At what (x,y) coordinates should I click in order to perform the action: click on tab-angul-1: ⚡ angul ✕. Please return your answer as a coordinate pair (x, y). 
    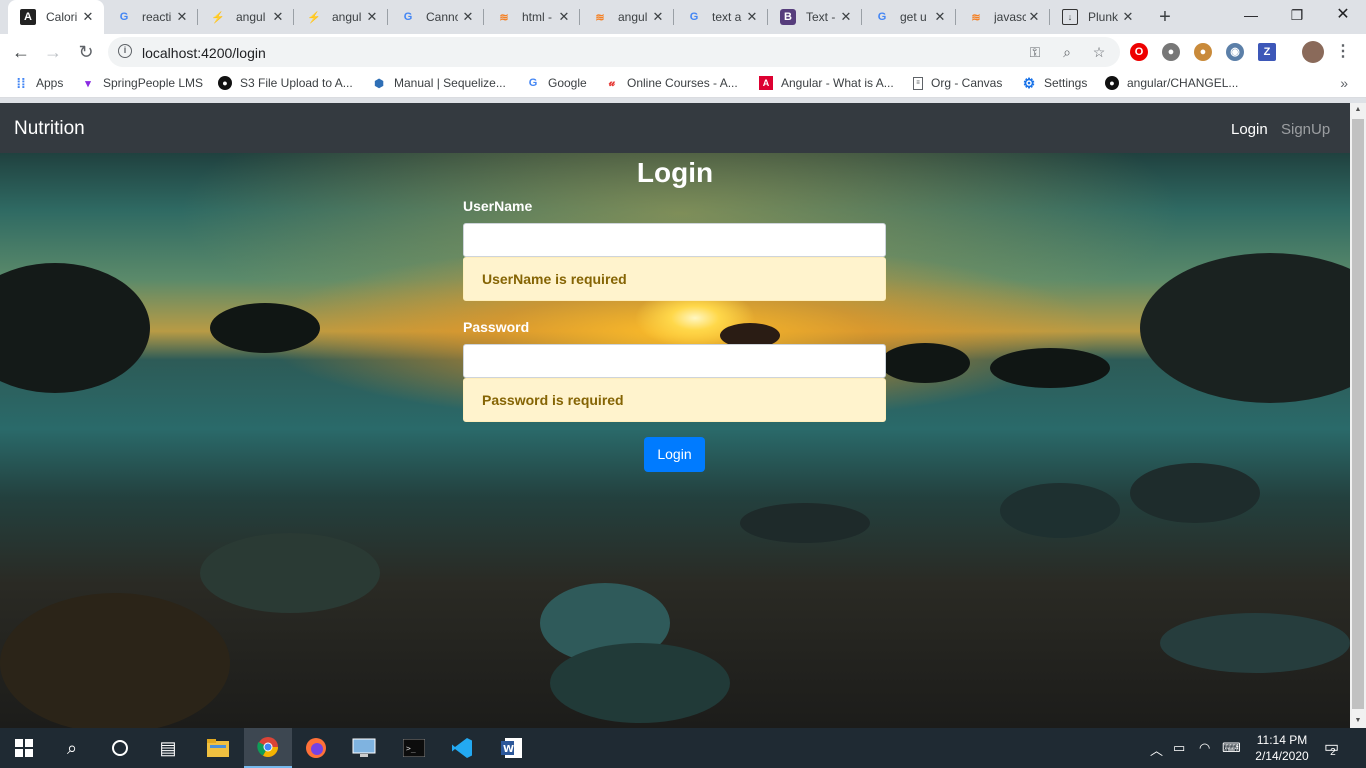
    Looking at the image, I should click on (246, 17).